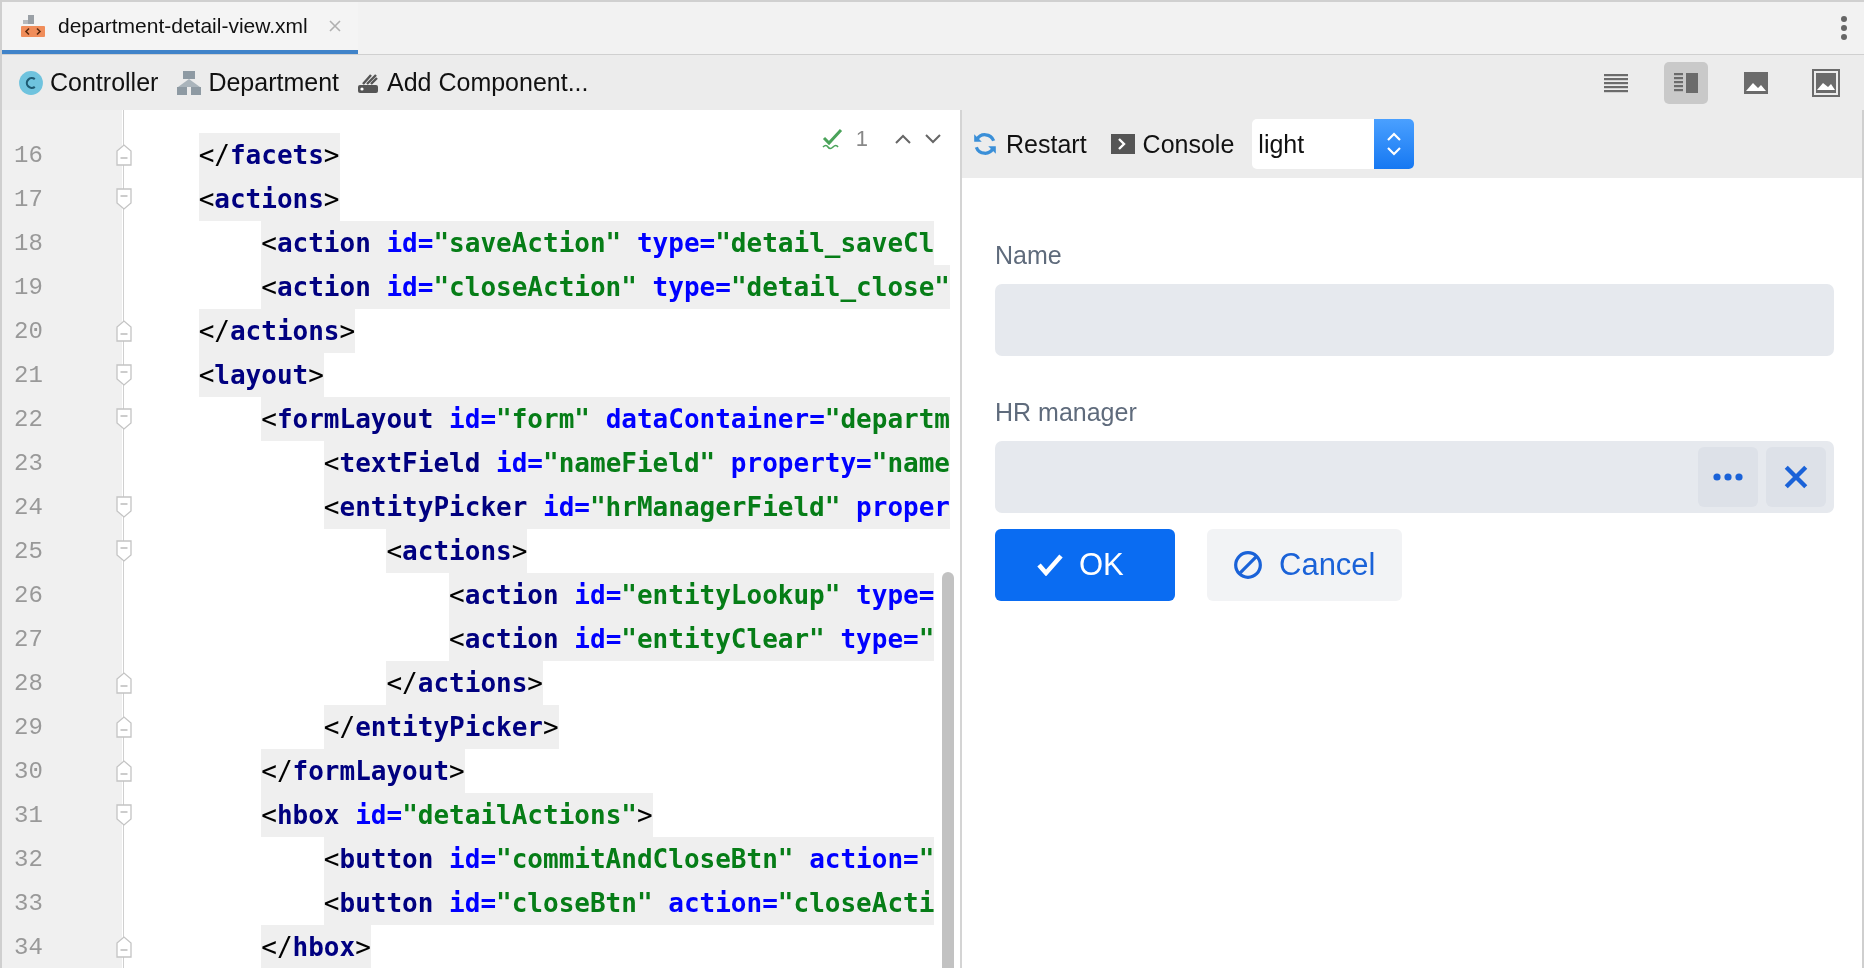 This screenshot has width=1864, height=968. Describe the element at coordinates (28, 683) in the screenshot. I see `line-number: 28` at that location.